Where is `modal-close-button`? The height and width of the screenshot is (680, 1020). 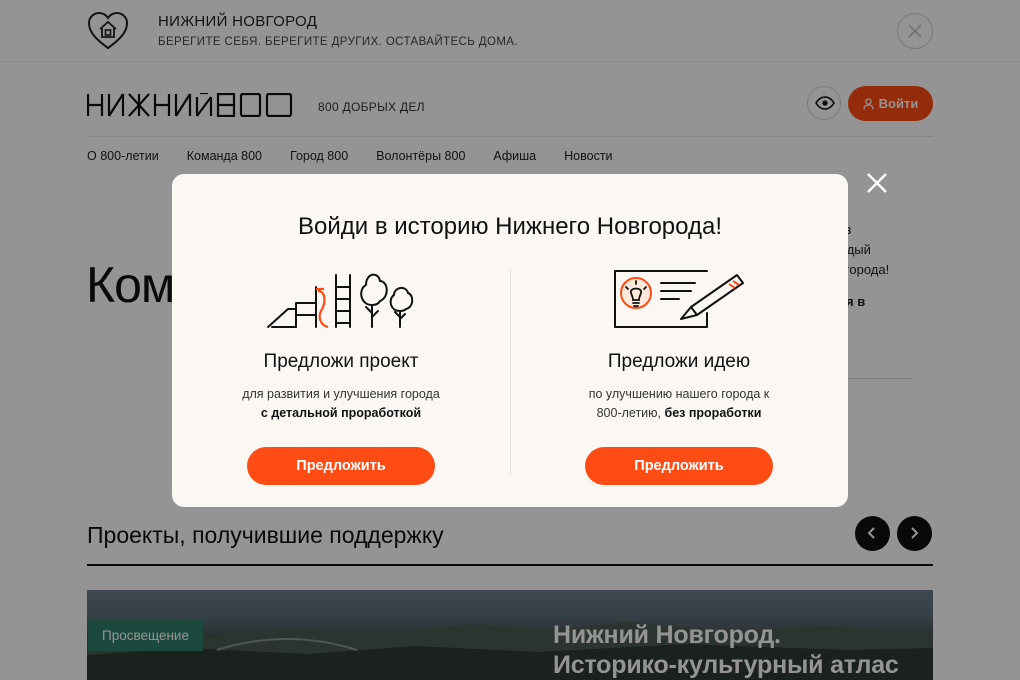 modal-close-button is located at coordinates (877, 183).